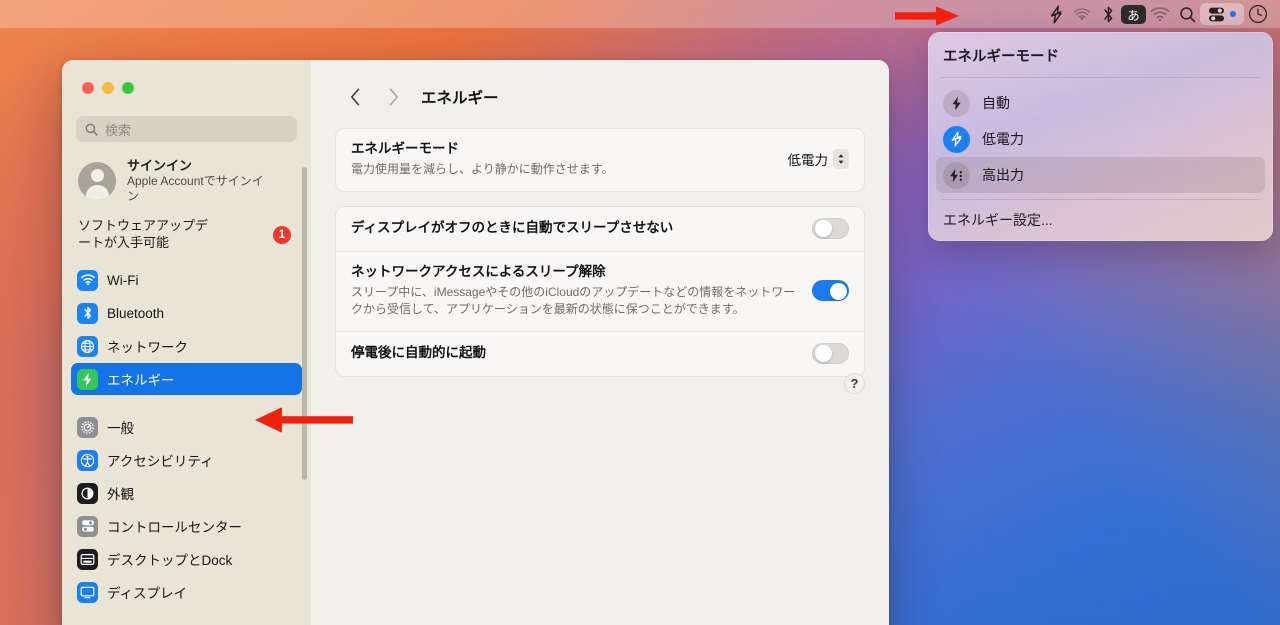  What do you see at coordinates (147, 594) in the screenshot?
I see `sidebar-item-label: ディスプレイ` at bounding box center [147, 594].